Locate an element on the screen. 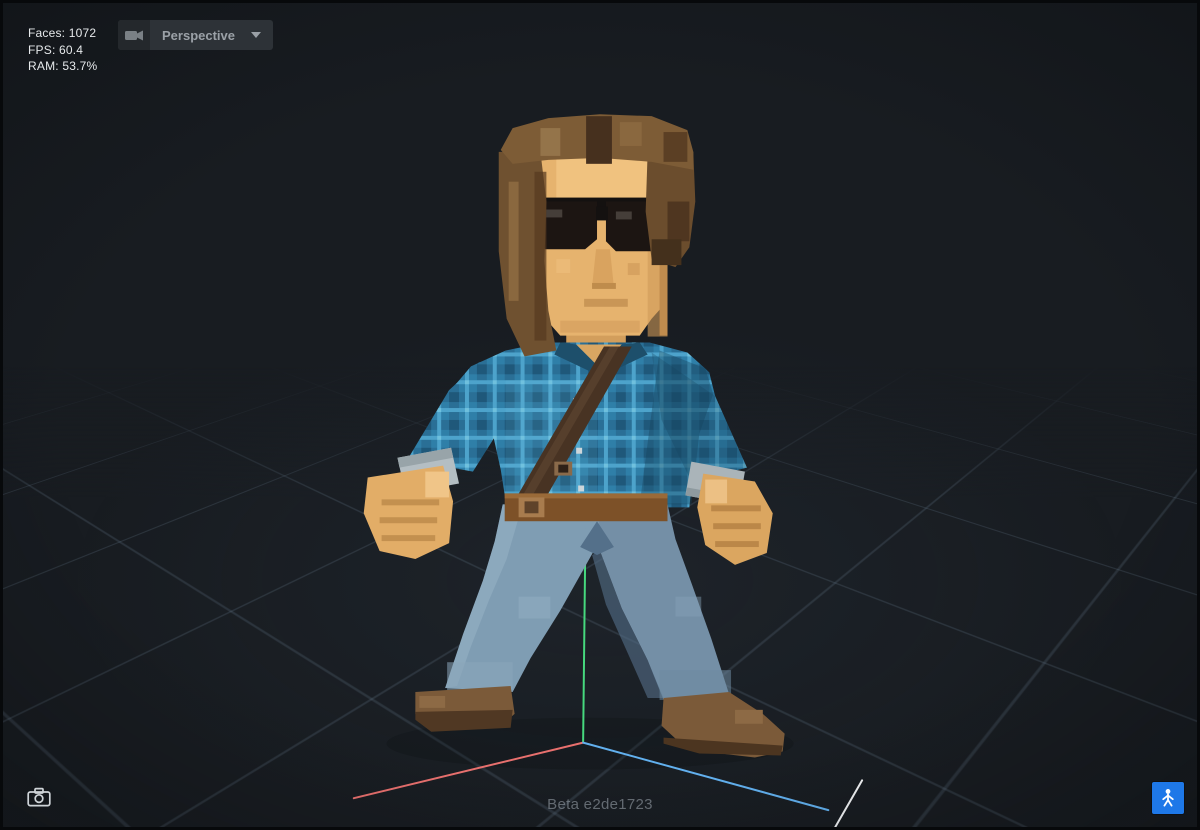 The width and height of the screenshot is (1200, 830). pose-tool-button is located at coordinates (1168, 798).